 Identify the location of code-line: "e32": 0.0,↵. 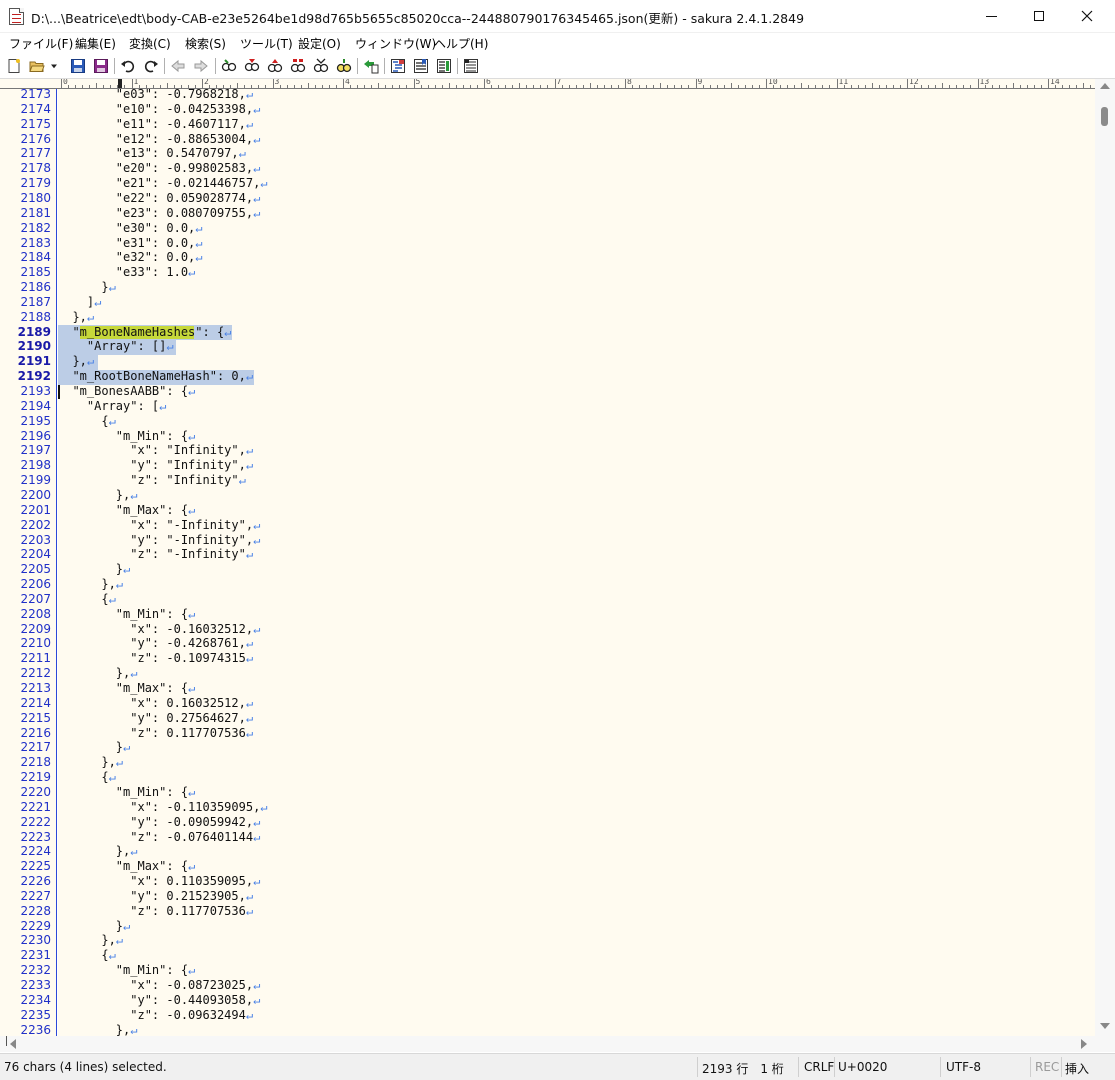
(130, 257).